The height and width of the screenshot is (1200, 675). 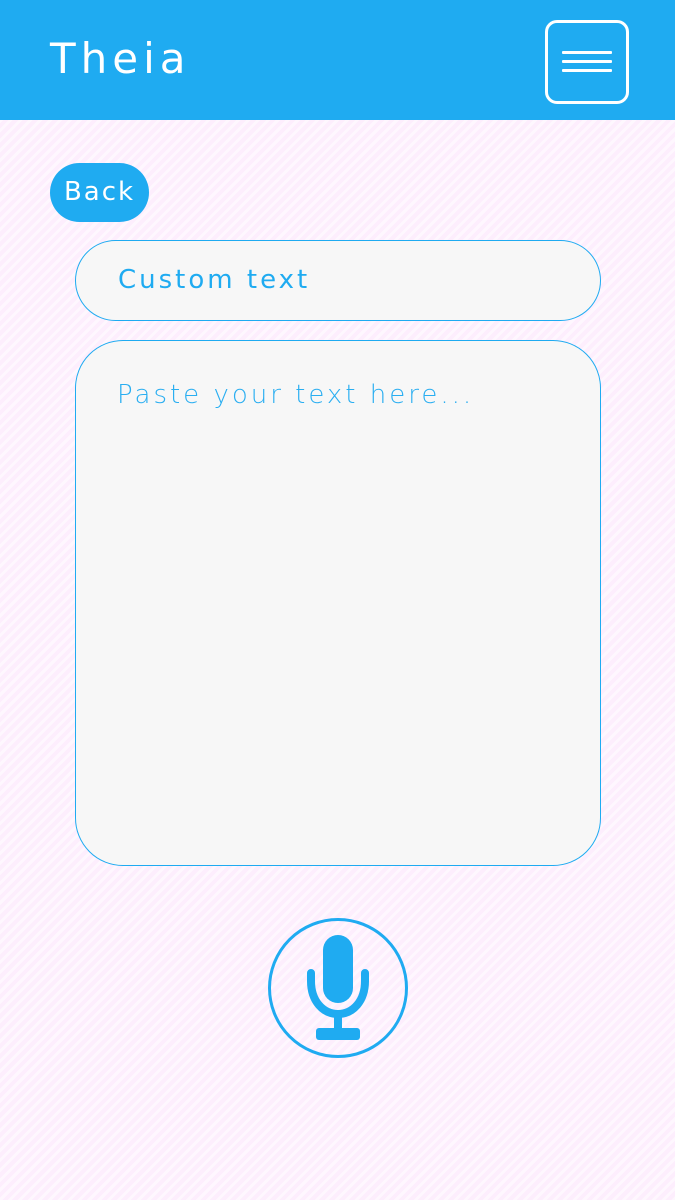 What do you see at coordinates (337, 60) in the screenshot?
I see `app-header: Theia` at bounding box center [337, 60].